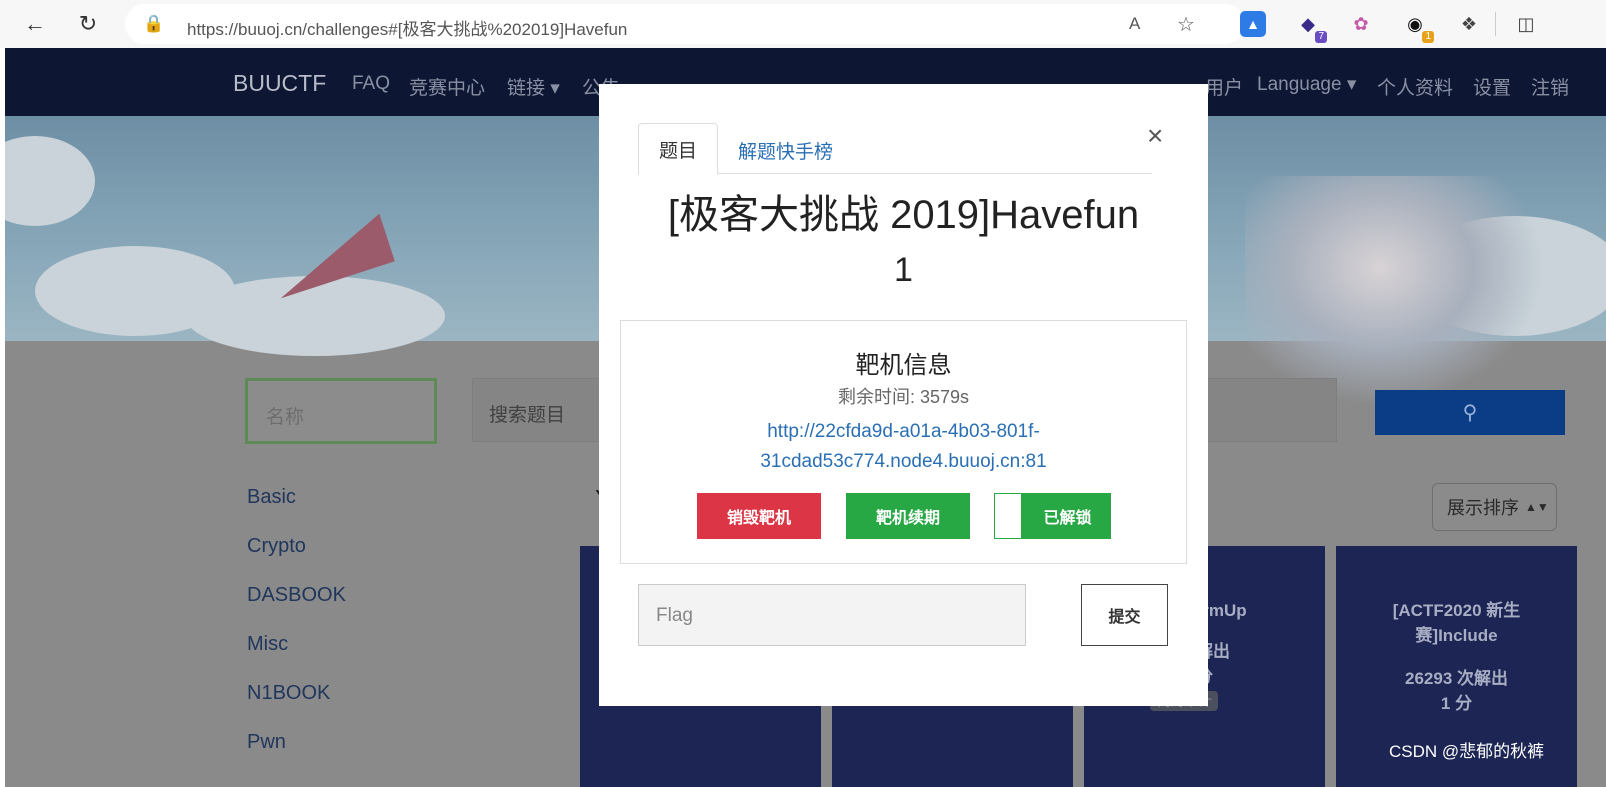 This screenshot has height=787, width=1606. Describe the element at coordinates (276, 546) in the screenshot. I see `category-crypto: Crypto` at that location.